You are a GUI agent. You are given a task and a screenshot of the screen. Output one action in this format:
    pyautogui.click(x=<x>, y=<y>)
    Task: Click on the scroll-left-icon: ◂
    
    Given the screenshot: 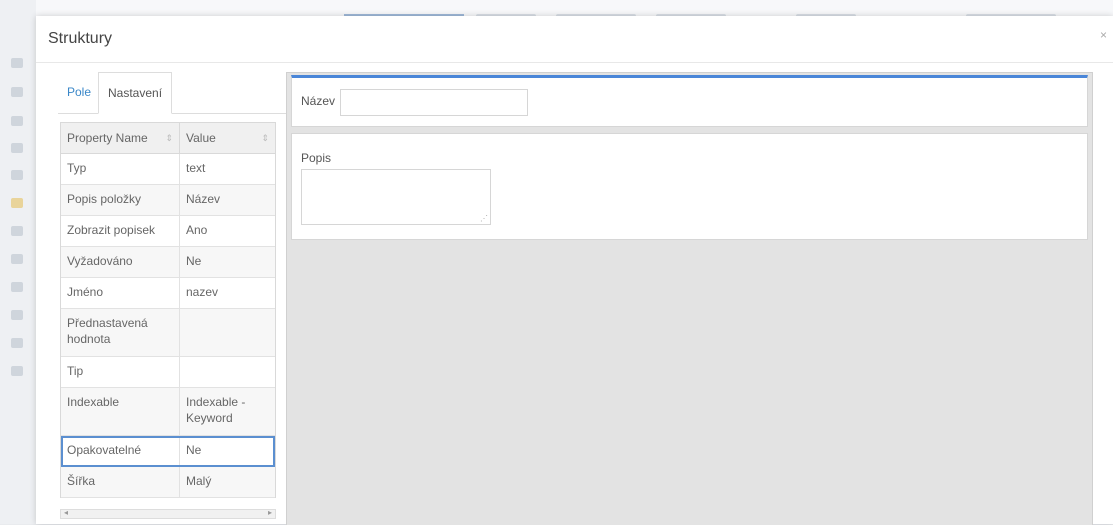 What is the action you would take?
    pyautogui.click(x=66, y=512)
    